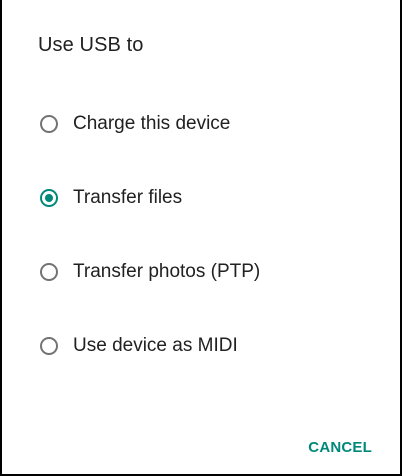 The width and height of the screenshot is (402, 476). Describe the element at coordinates (210, 198) in the screenshot. I see `option-transfer-files: Transfer files` at that location.